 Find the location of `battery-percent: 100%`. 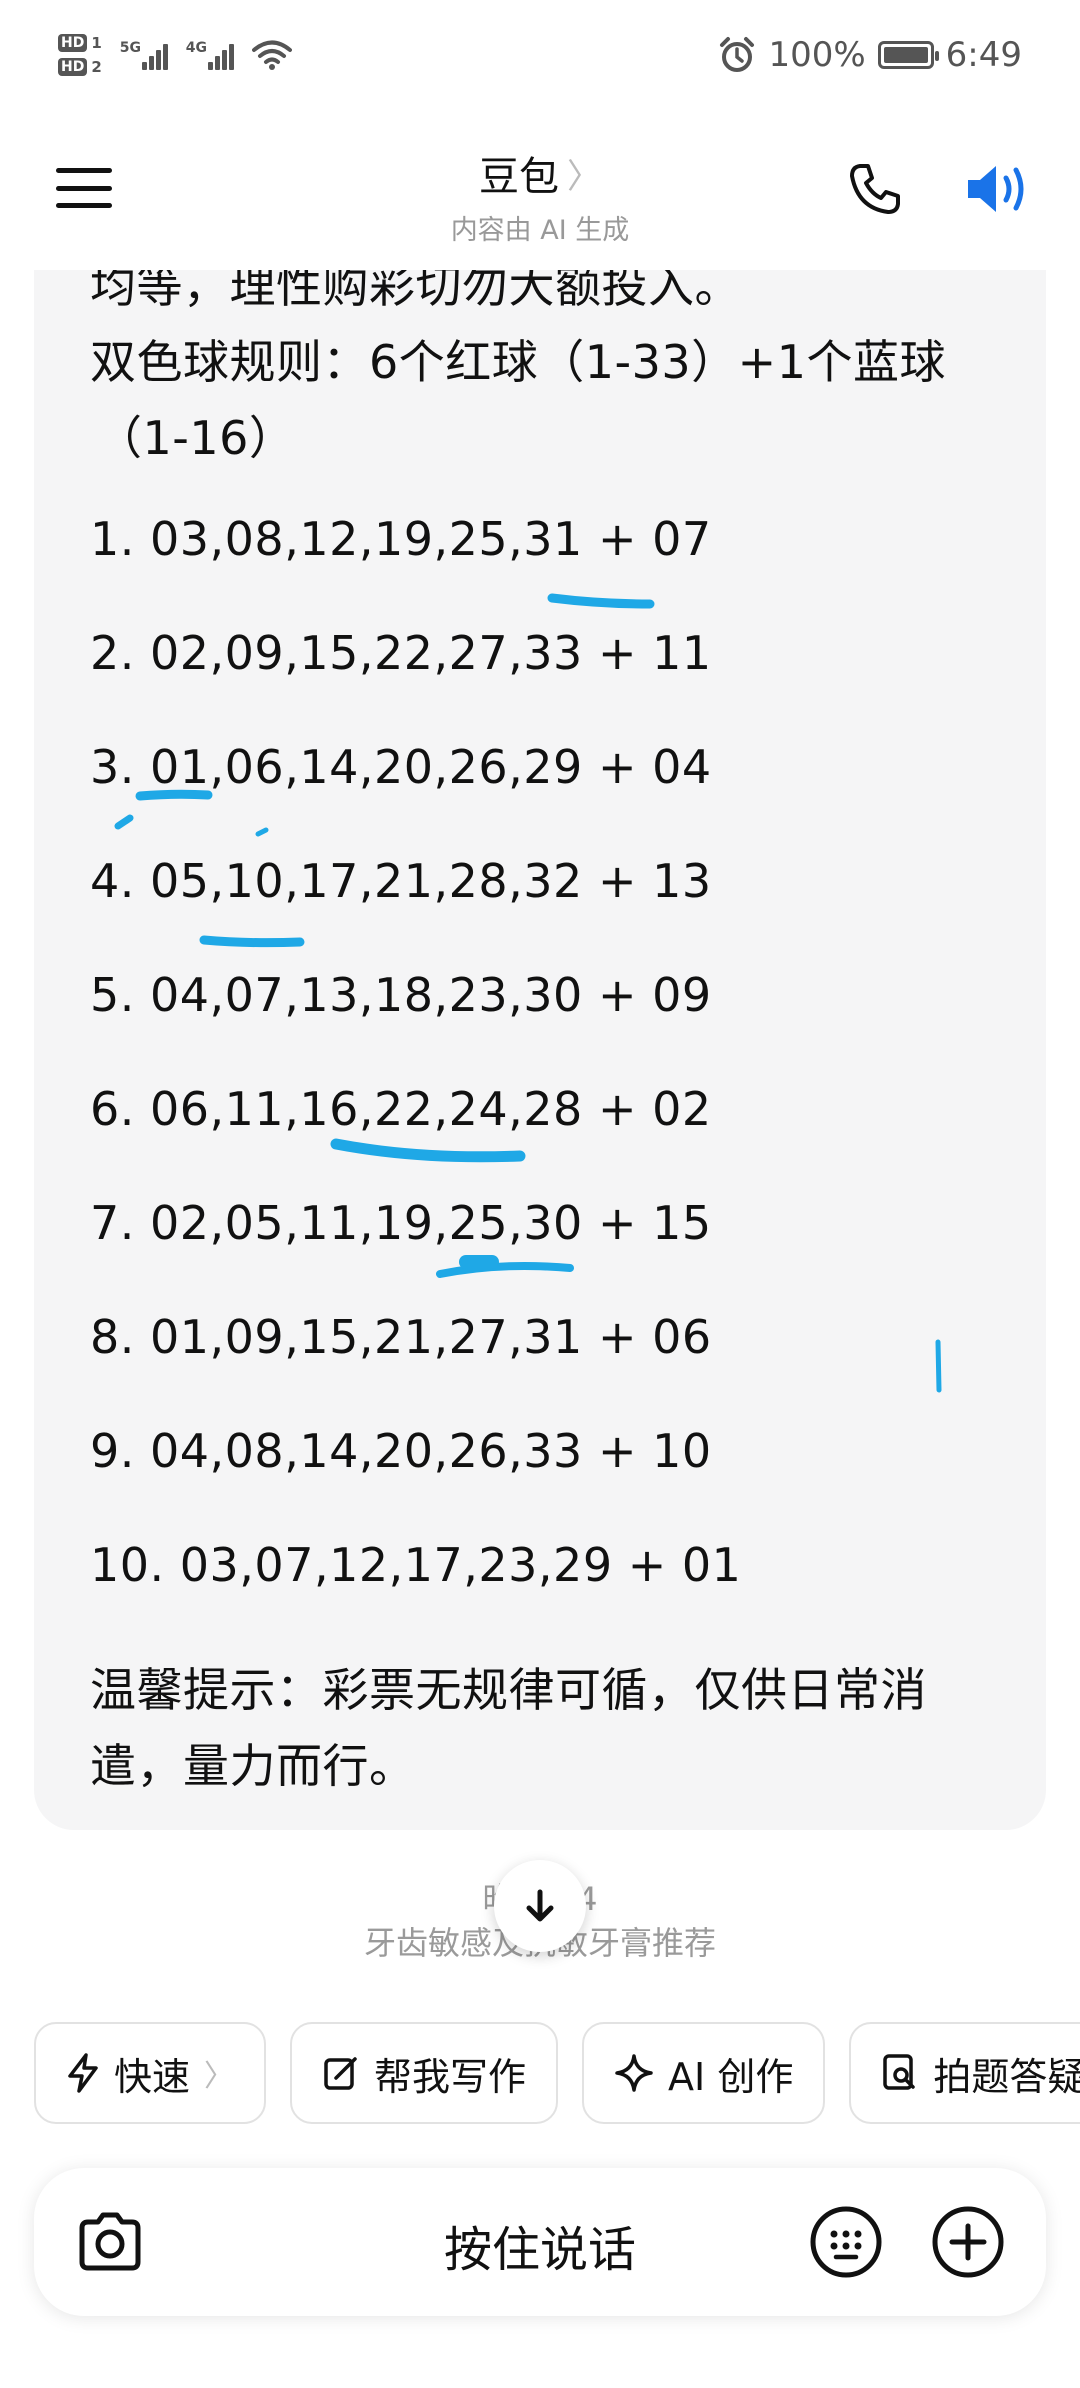

battery-percent: 100% is located at coordinates (817, 55).